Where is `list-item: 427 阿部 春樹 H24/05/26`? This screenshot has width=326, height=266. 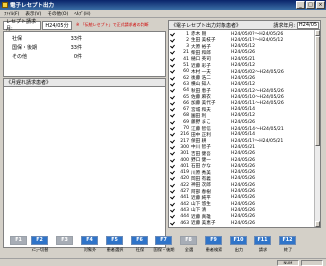 list-item: 427 阿部 春樹 H24/05/26 is located at coordinates (242, 192).